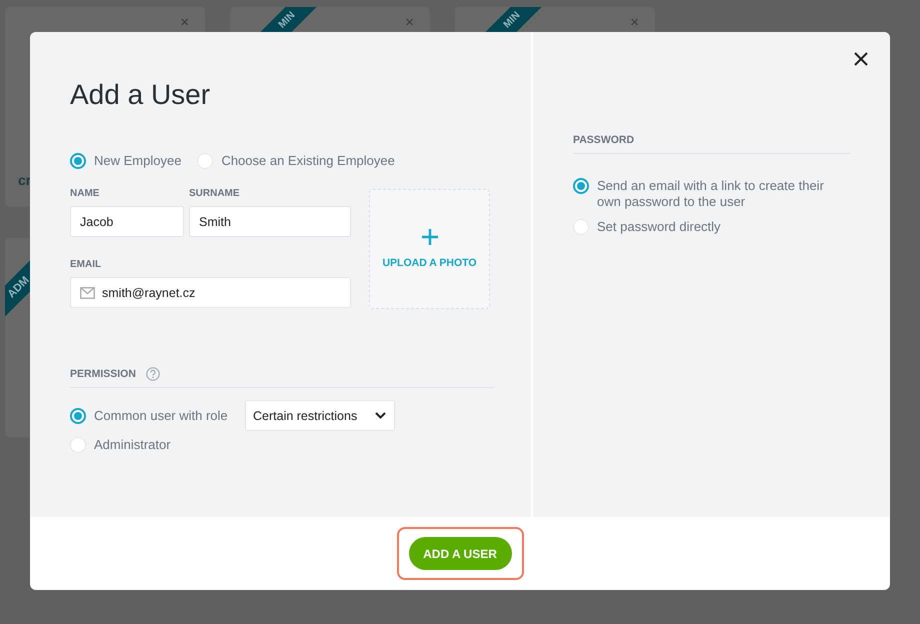 The image size is (920, 624). I want to click on radio-label: Set password directly, so click(722, 227).